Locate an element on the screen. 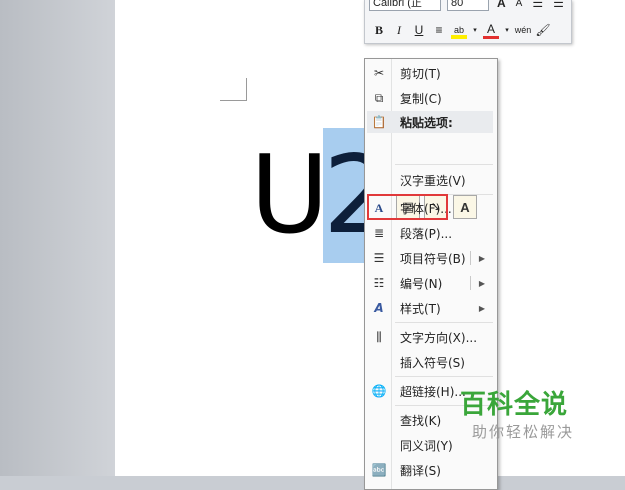  menu-item-label: 剪切(T) is located at coordinates (420, 73).